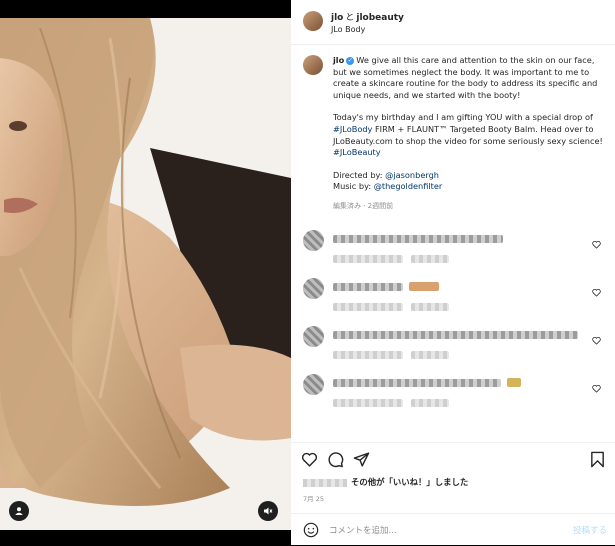 The width and height of the screenshot is (615, 546). Describe the element at coordinates (348, 29) in the screenshot. I see `header-subtitle: JLo Body` at that location.